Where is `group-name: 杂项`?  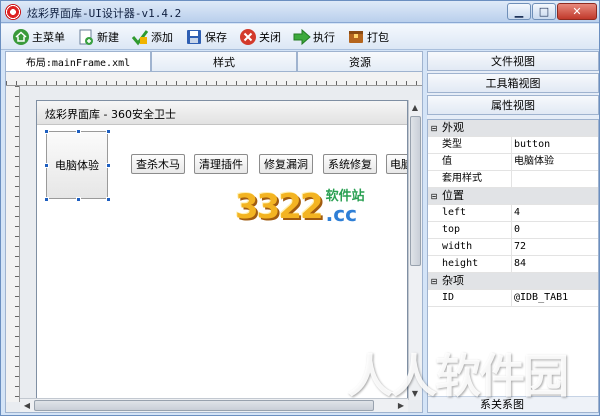
group-name: 杂项 is located at coordinates (453, 280).